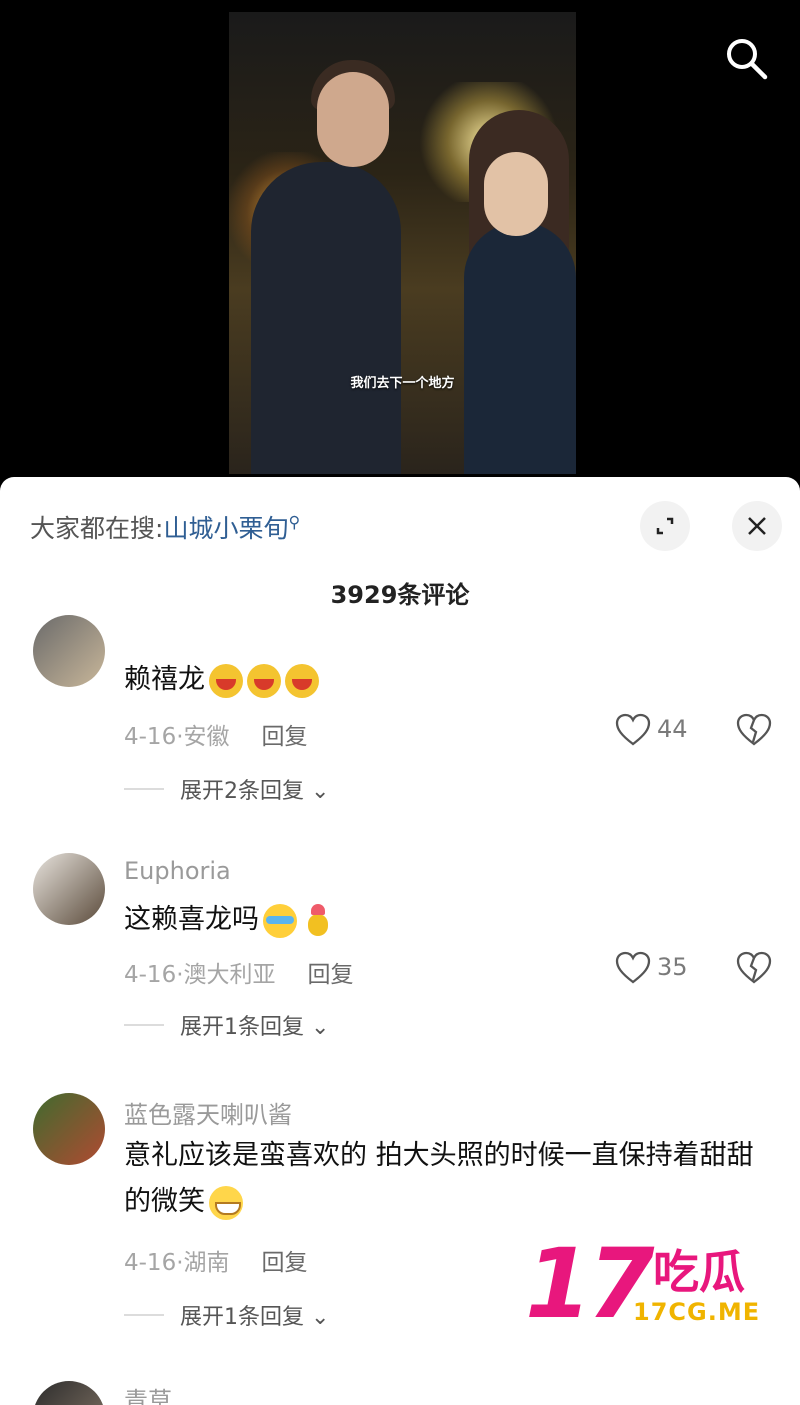 This screenshot has height=1405, width=800. I want to click on close-icon, so click(757, 526).